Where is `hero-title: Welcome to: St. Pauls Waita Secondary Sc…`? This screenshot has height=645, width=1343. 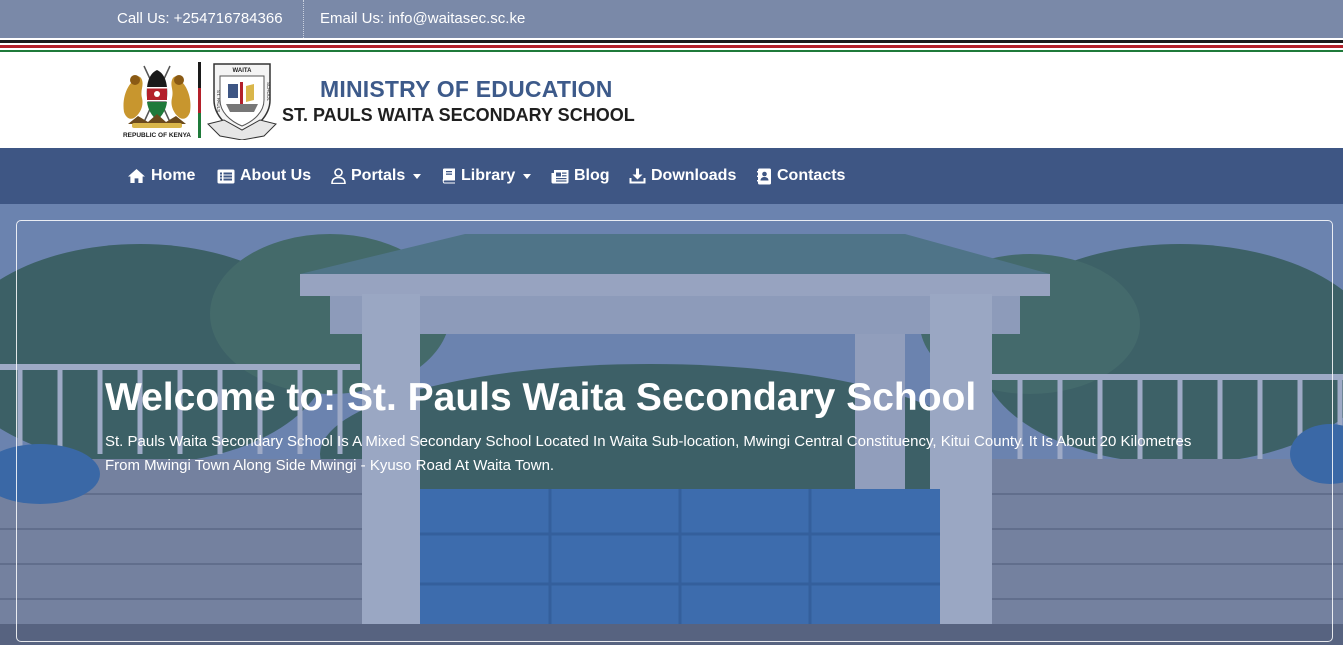 hero-title: Welcome to: St. Pauls Waita Secondary Sc… is located at coordinates (541, 397).